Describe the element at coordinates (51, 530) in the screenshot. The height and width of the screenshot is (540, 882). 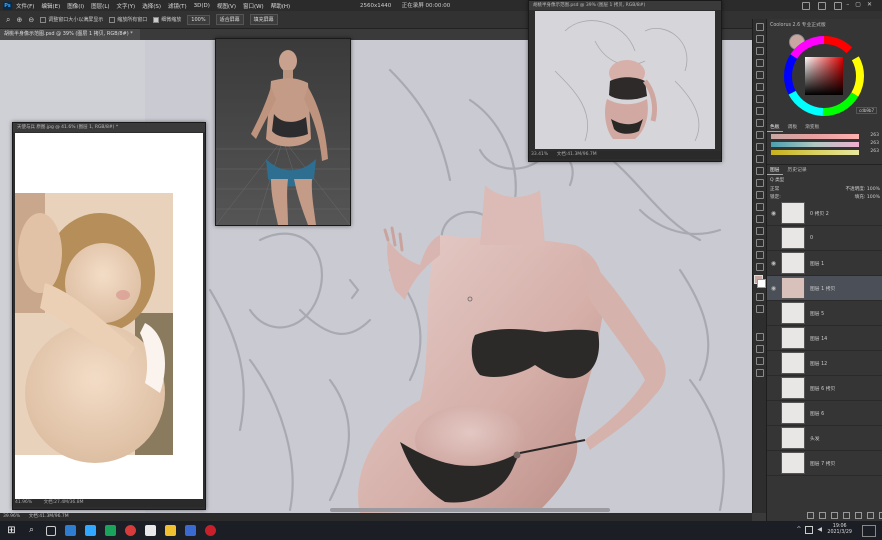
I see `task-view-icon` at that location.